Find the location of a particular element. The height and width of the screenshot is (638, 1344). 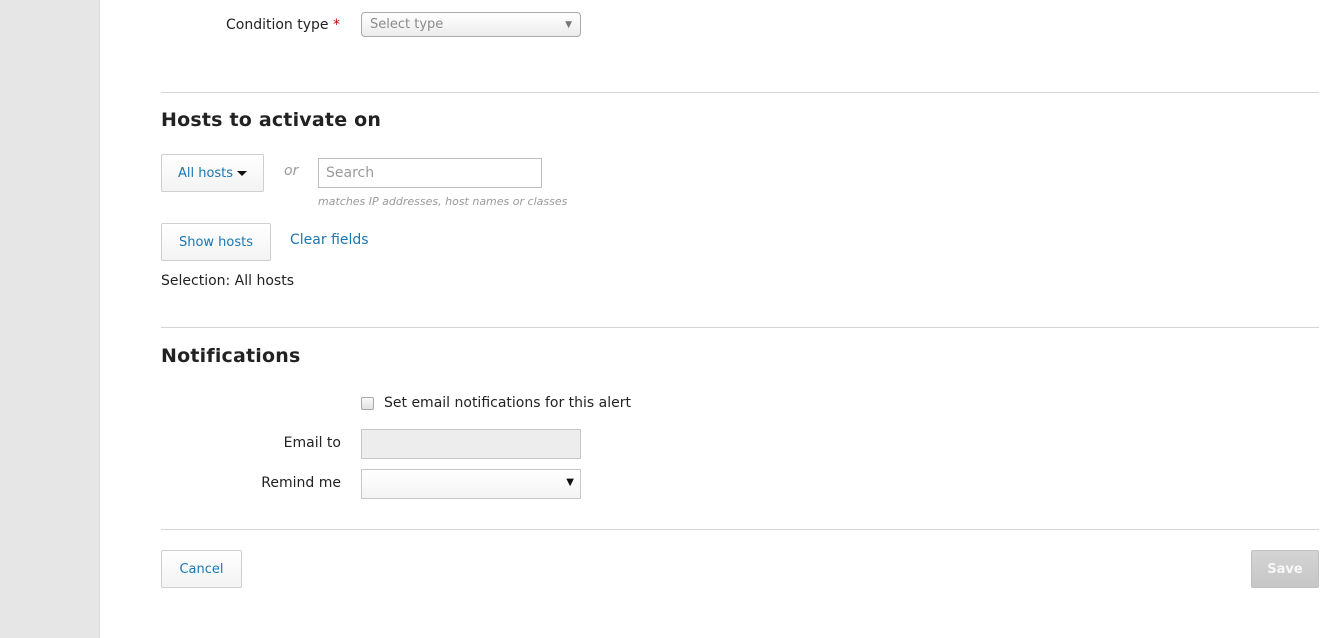

hosts-section-title: Hosts to activate on is located at coordinates (271, 120).